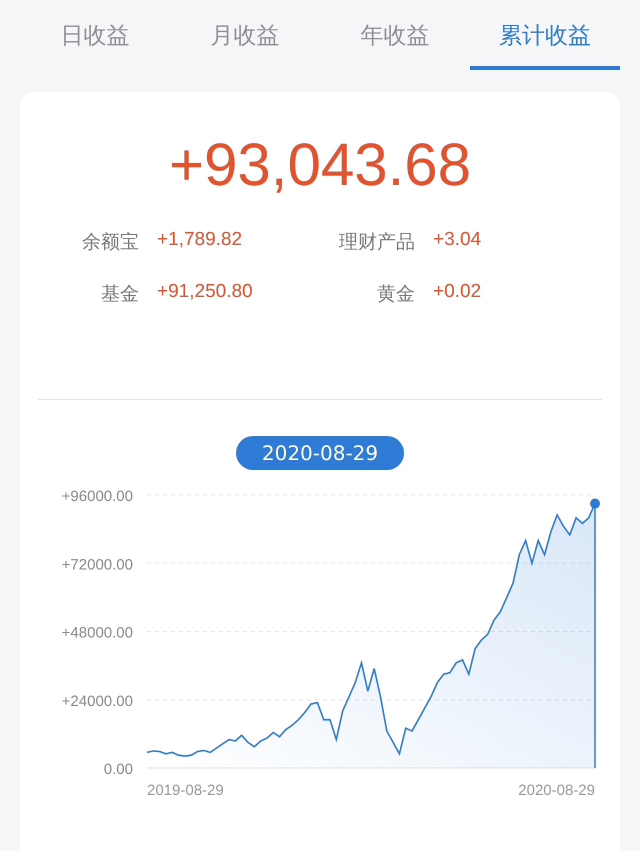 This screenshot has height=851, width=640. I want to click on x-axis-label: 2019-08-29, so click(185, 790).